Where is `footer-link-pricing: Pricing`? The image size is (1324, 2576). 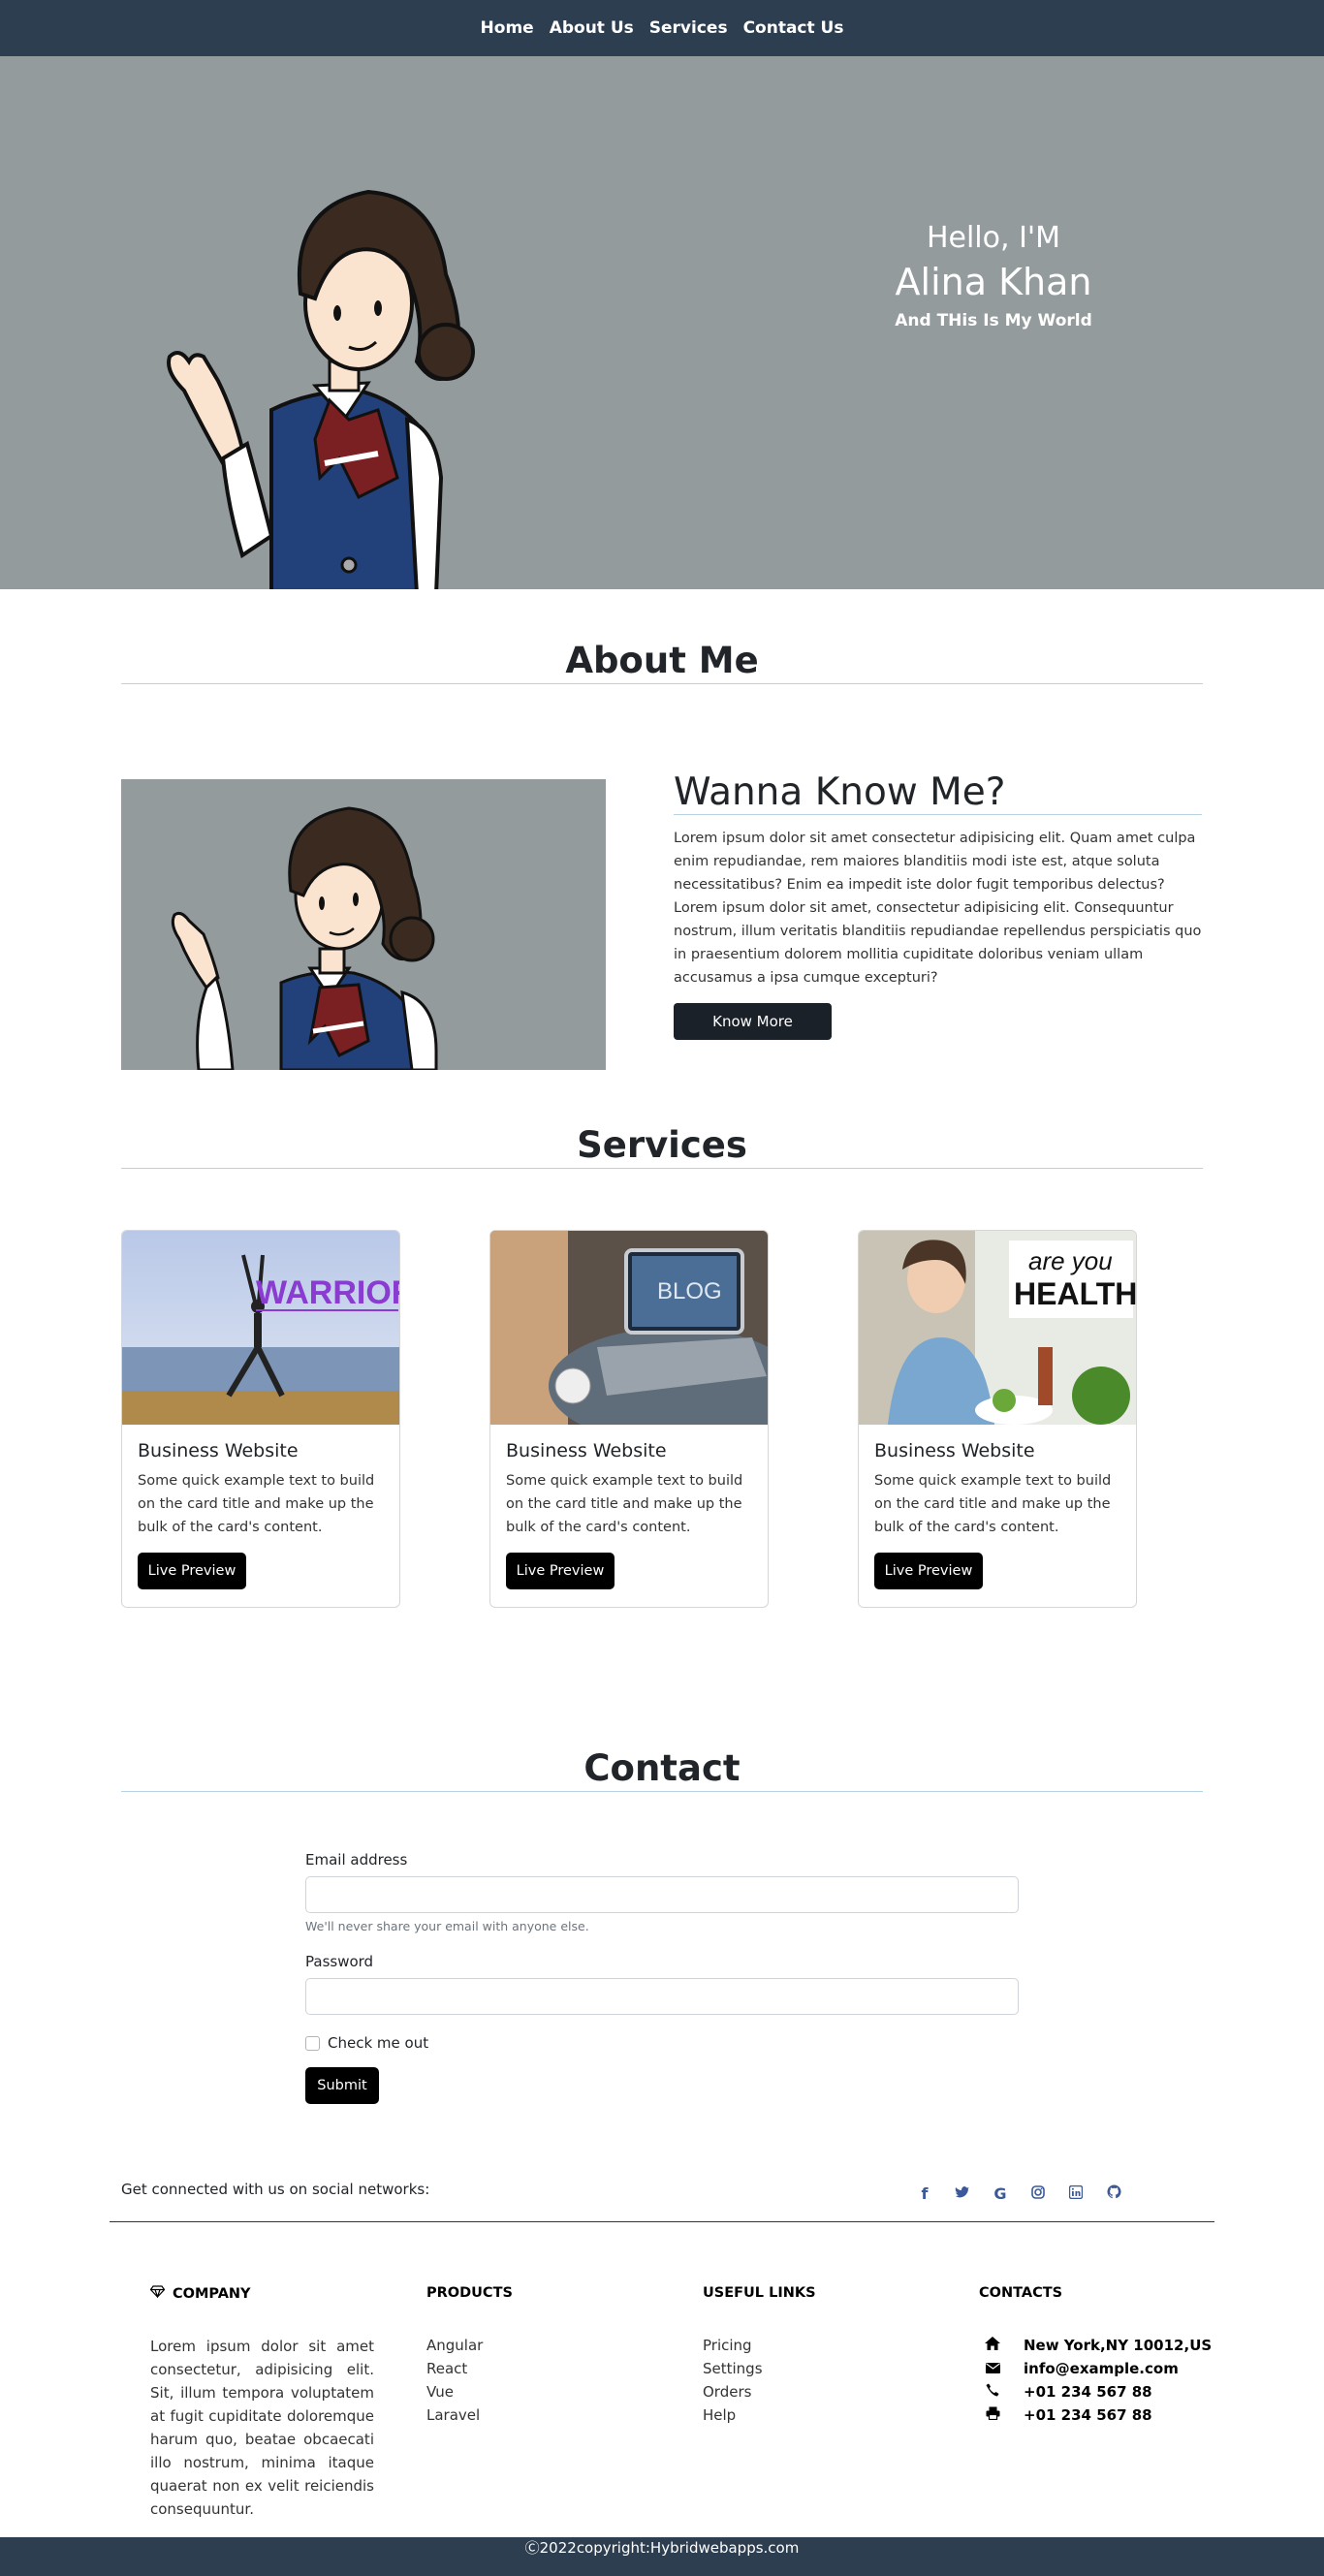 footer-link-pricing: Pricing is located at coordinates (800, 2345).